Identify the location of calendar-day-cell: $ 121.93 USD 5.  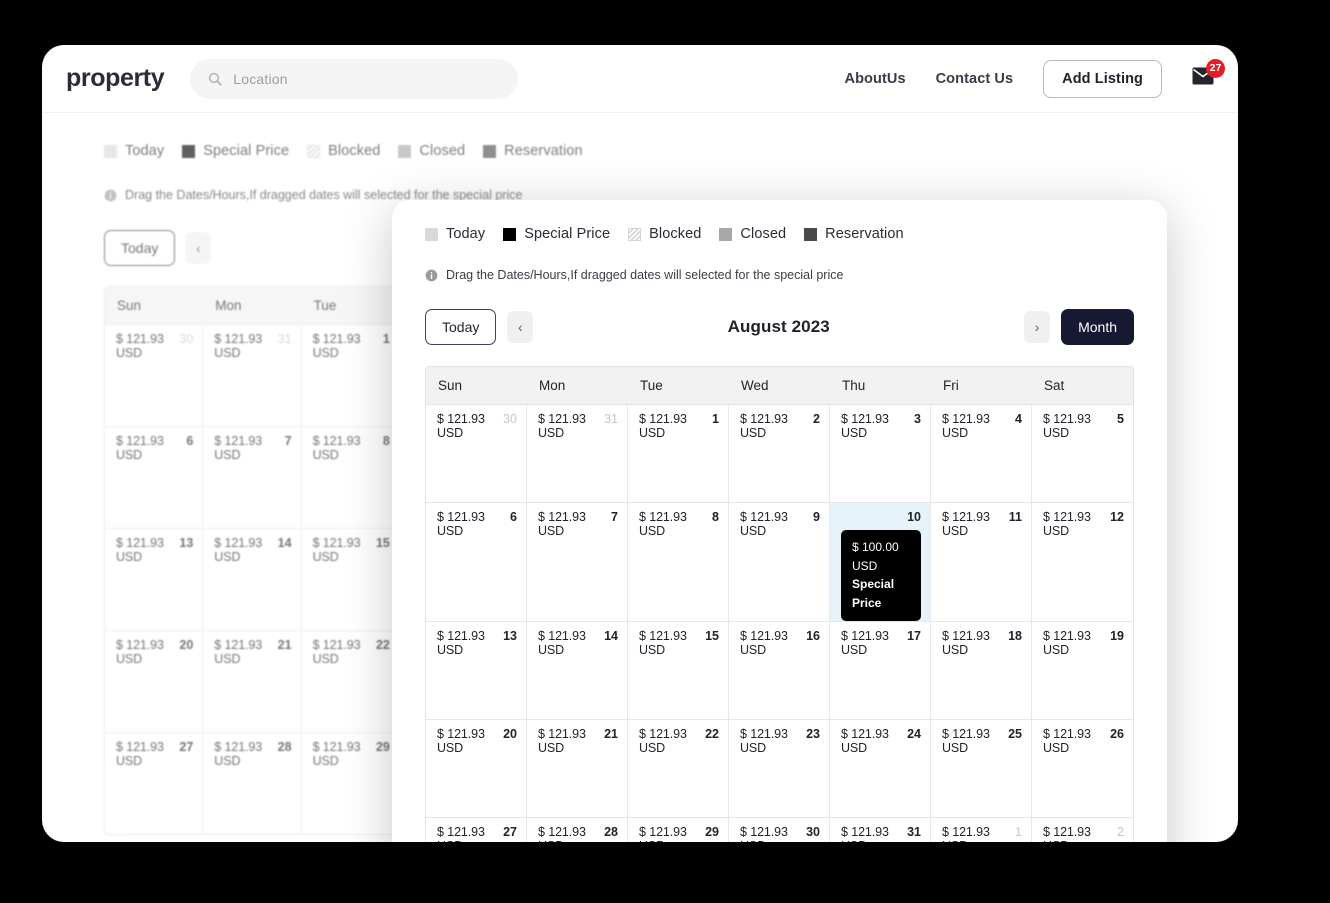
(1082, 453).